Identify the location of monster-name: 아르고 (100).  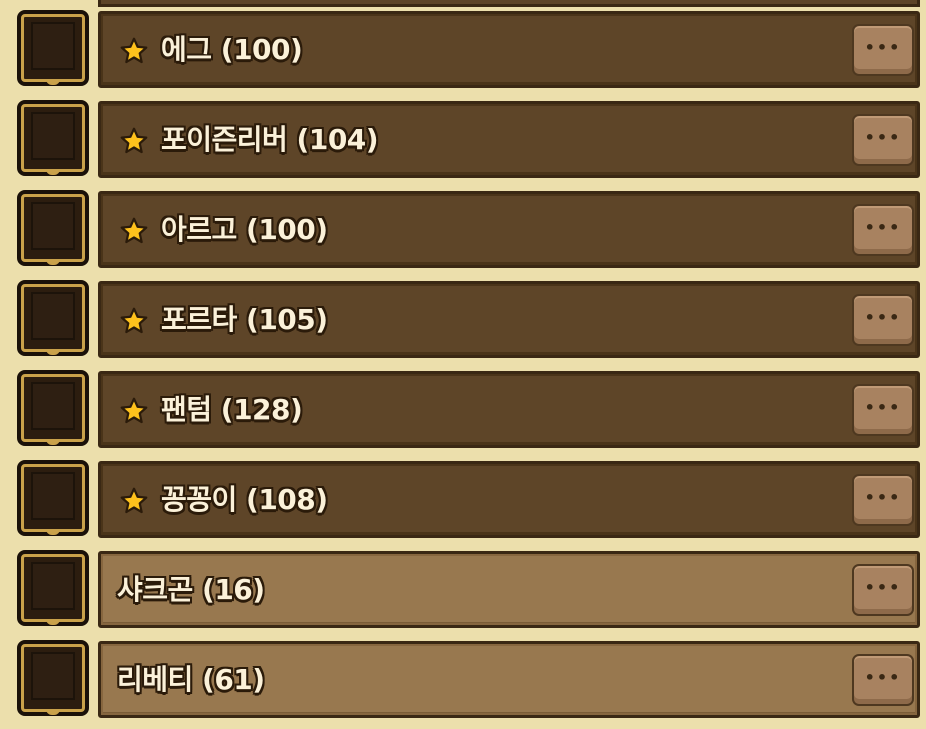
(244, 229).